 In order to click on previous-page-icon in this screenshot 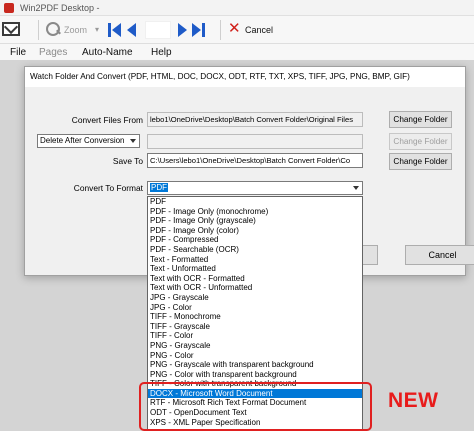, I will do `click(131, 30)`.